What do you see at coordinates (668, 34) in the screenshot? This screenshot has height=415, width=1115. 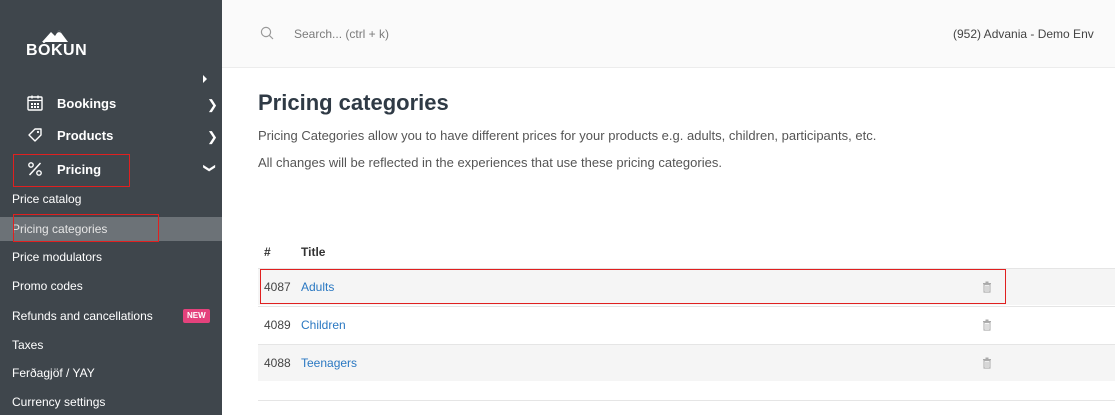 I see `top-header: (952) Advania - Demo Env` at bounding box center [668, 34].